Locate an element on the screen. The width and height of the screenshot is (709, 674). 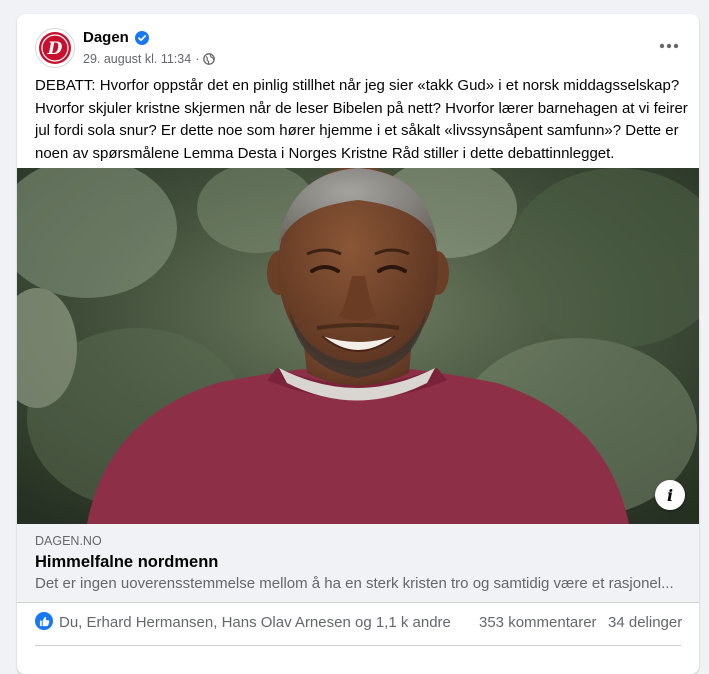
author-name: Dagen is located at coordinates (106, 37).